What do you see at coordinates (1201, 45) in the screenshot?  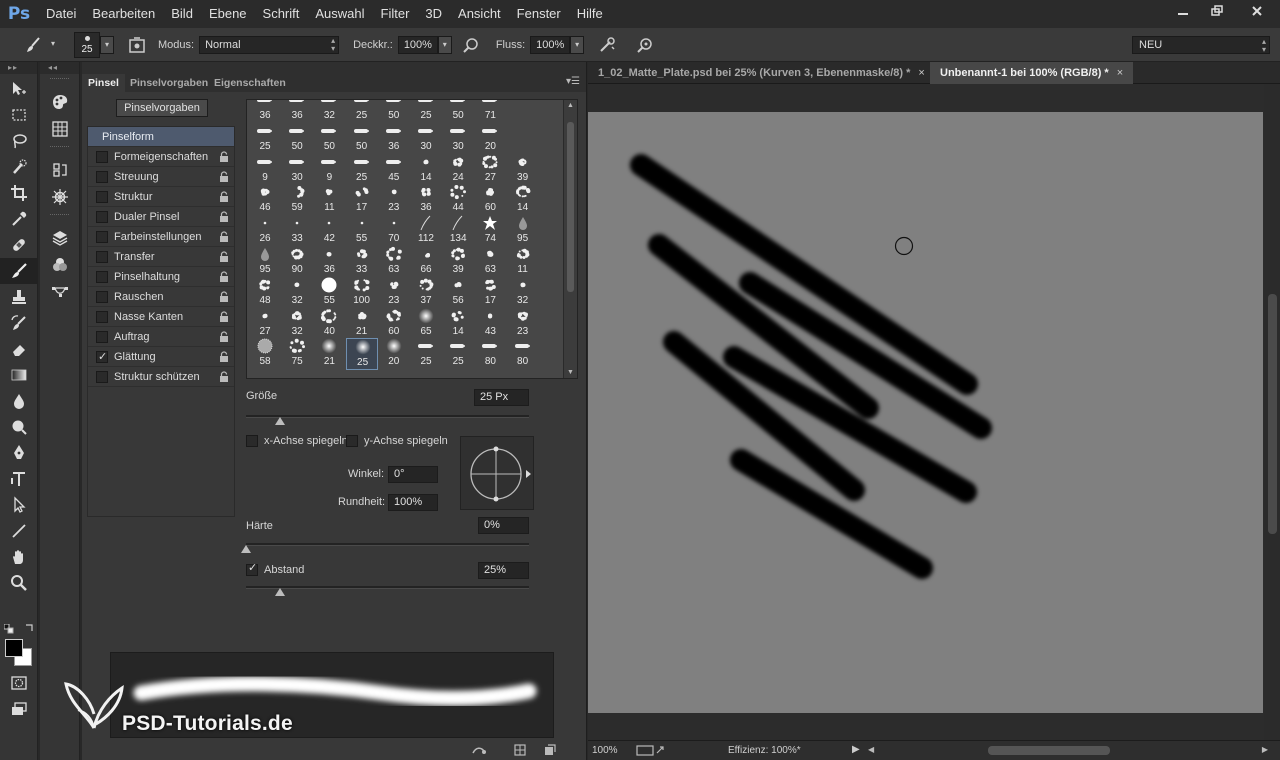 I see `workspace-select: NEU ▴ ▾` at bounding box center [1201, 45].